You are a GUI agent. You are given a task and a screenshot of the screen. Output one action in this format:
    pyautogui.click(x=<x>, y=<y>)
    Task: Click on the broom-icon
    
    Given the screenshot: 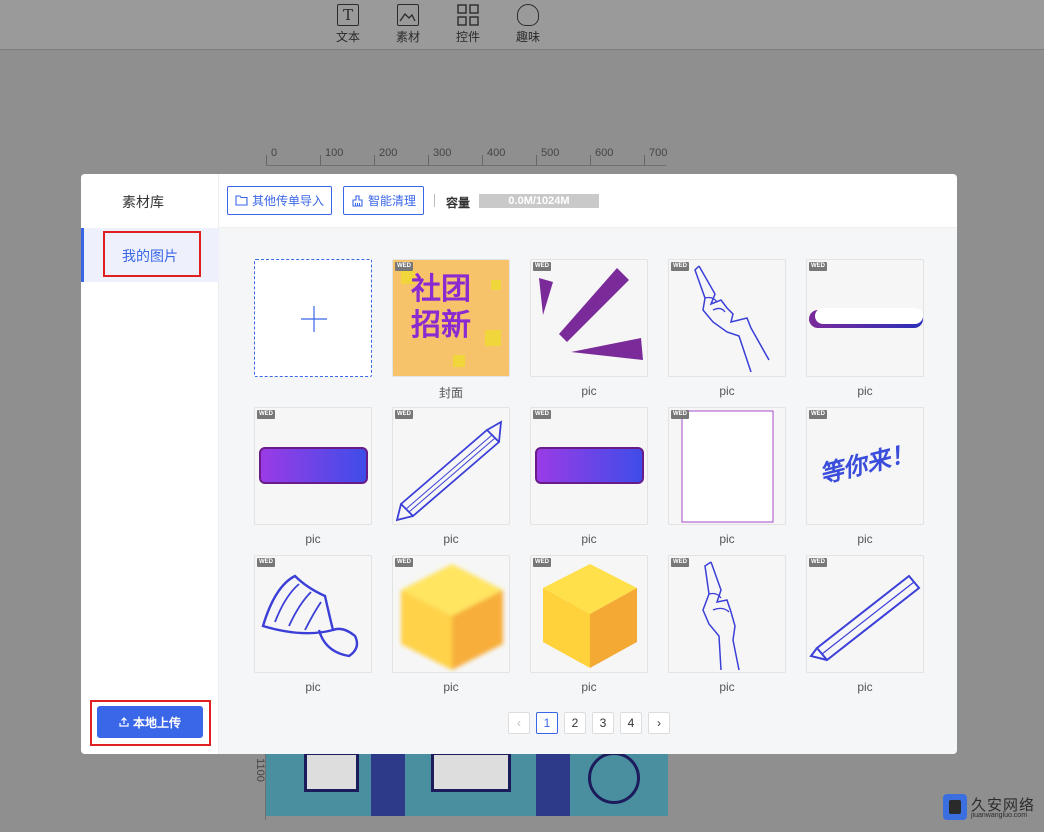 What is the action you would take?
    pyautogui.click(x=357, y=200)
    